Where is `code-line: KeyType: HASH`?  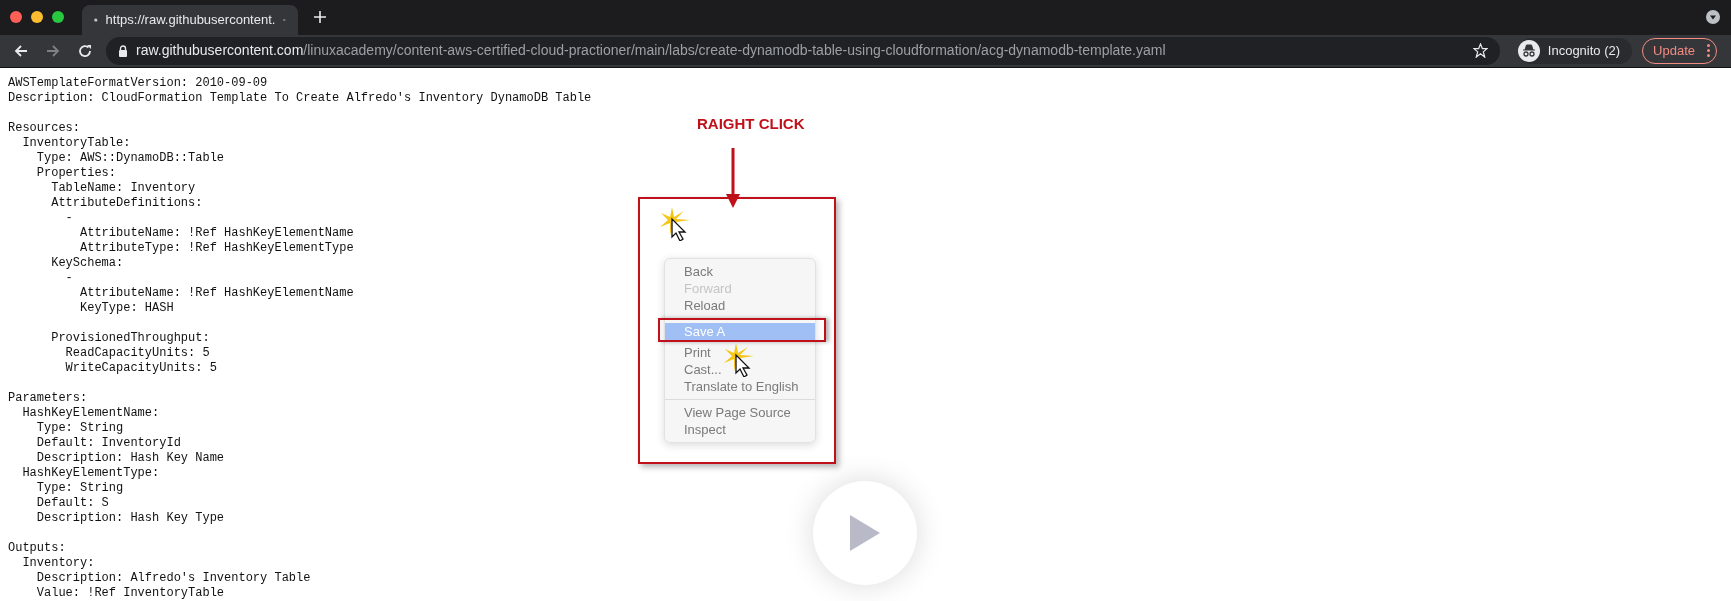
code-line: KeyType: HASH is located at coordinates (126, 308).